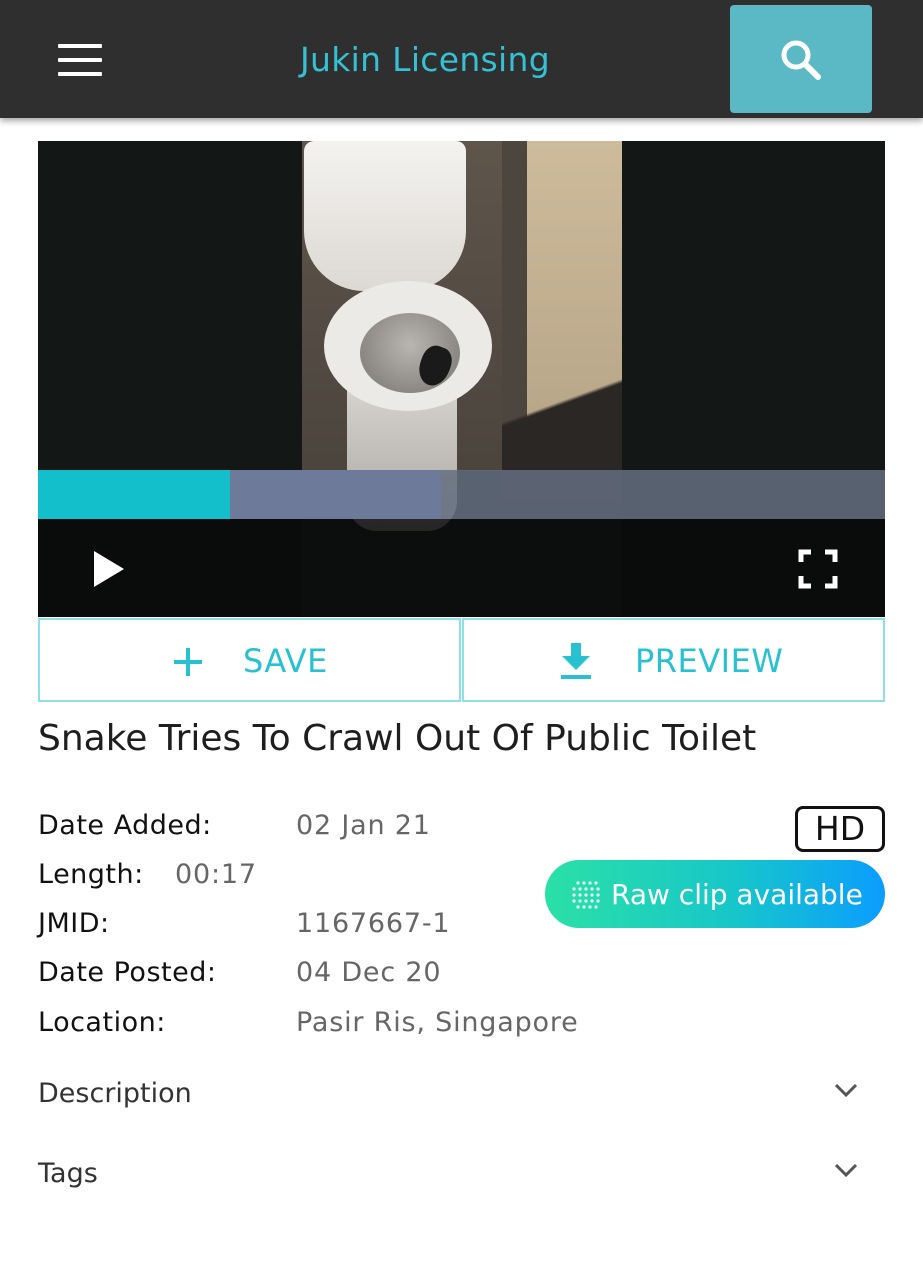 Image resolution: width=923 pixels, height=1280 pixels. What do you see at coordinates (115, 1093) in the screenshot?
I see `description-label: Description` at bounding box center [115, 1093].